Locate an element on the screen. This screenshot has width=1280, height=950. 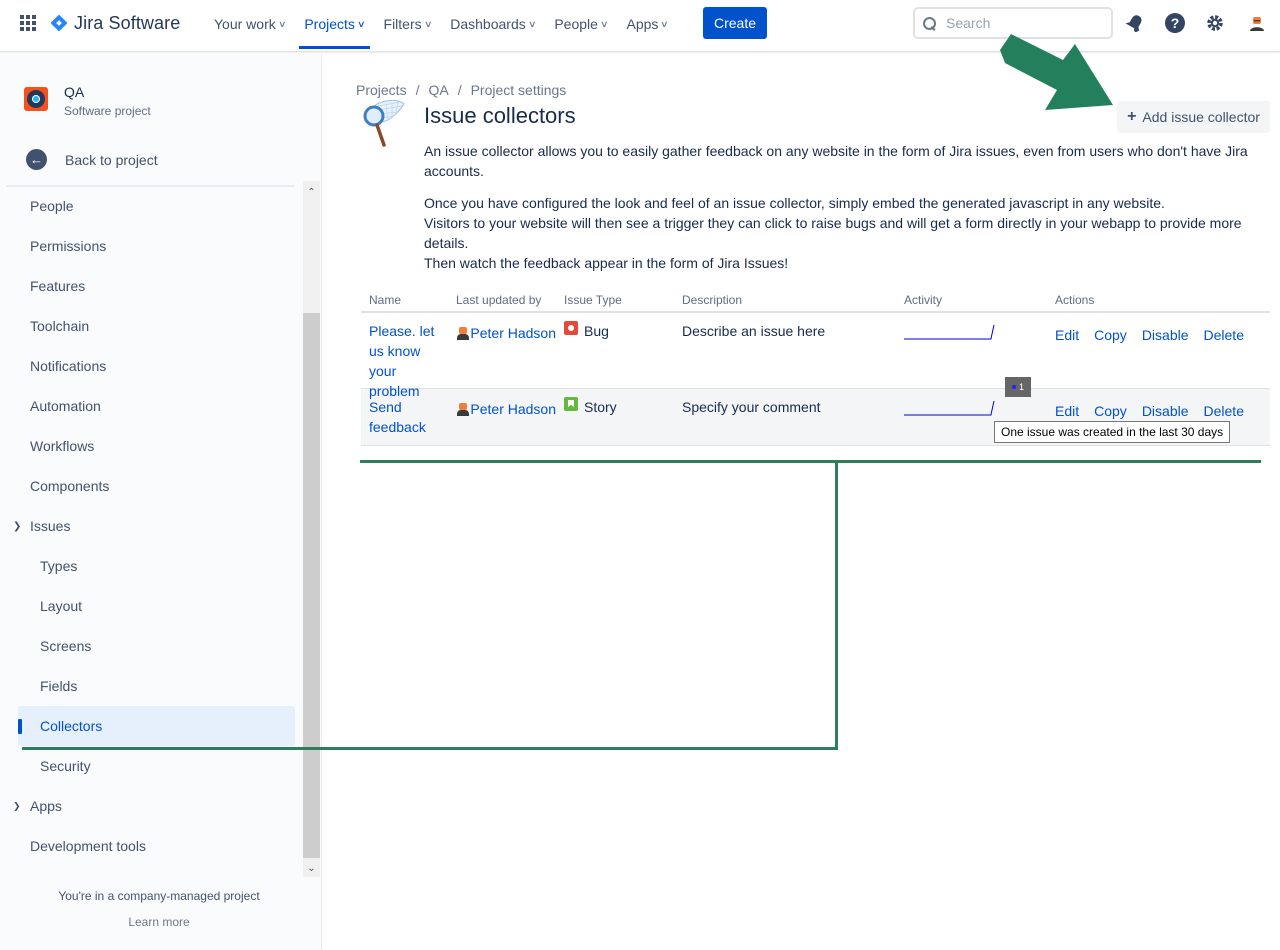
chevron-down-icon: ❯ is located at coordinates (17, 526).